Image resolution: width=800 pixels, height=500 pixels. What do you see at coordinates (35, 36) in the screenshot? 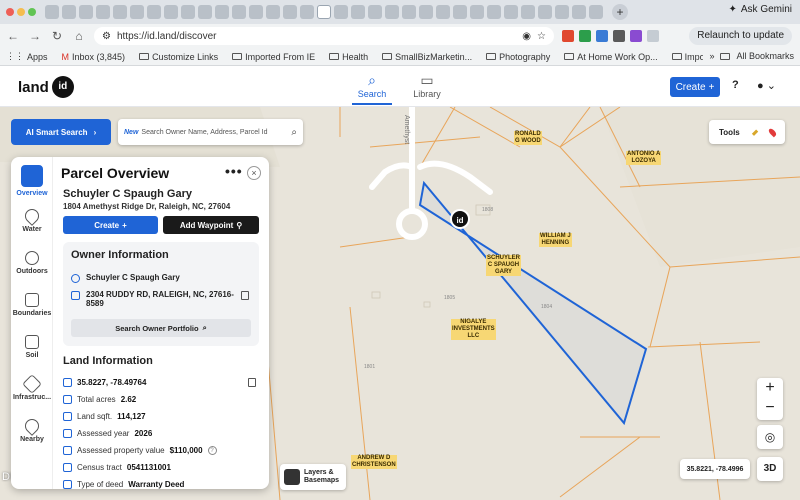
I see `forward-icon: →` at bounding box center [35, 36].